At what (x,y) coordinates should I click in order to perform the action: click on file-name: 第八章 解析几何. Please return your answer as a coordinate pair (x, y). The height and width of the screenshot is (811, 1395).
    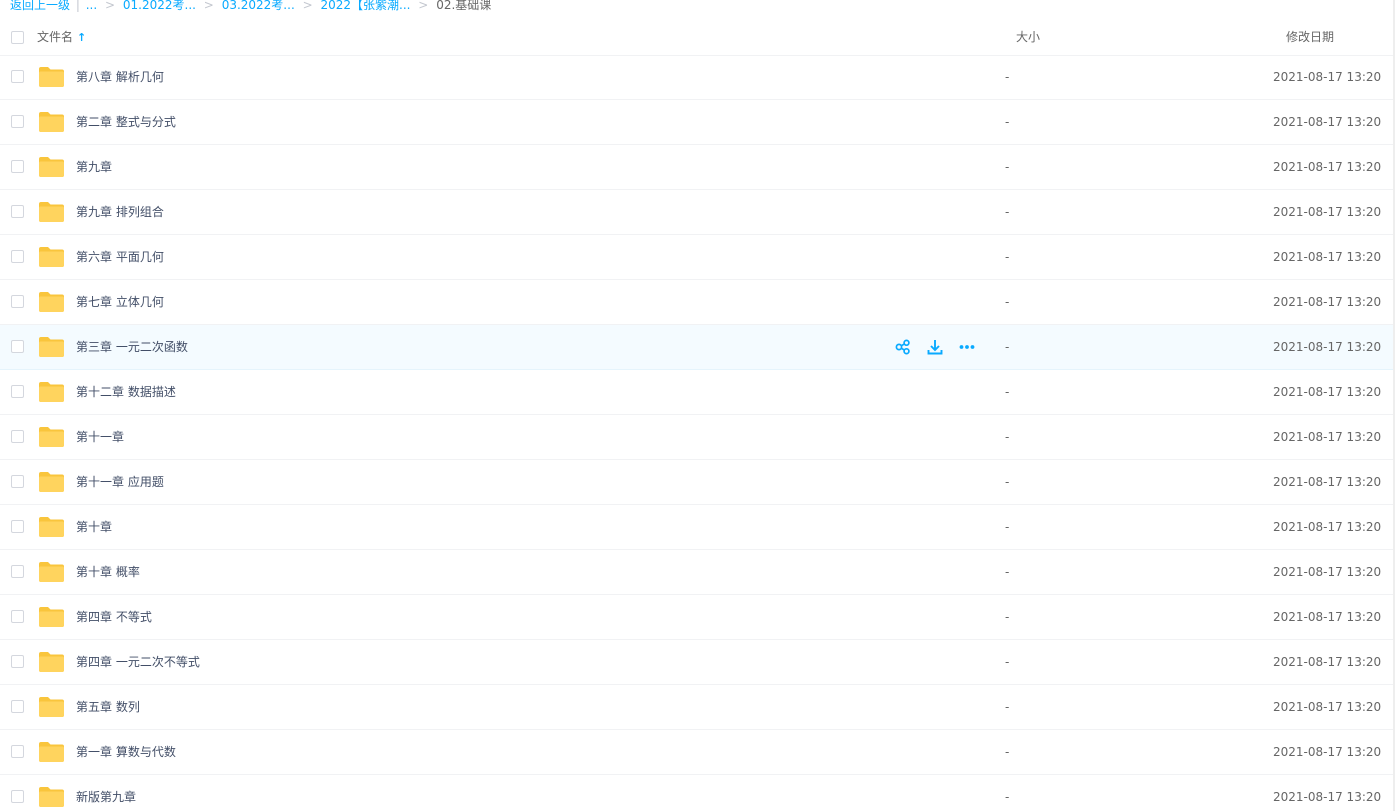
    Looking at the image, I should click on (120, 77).